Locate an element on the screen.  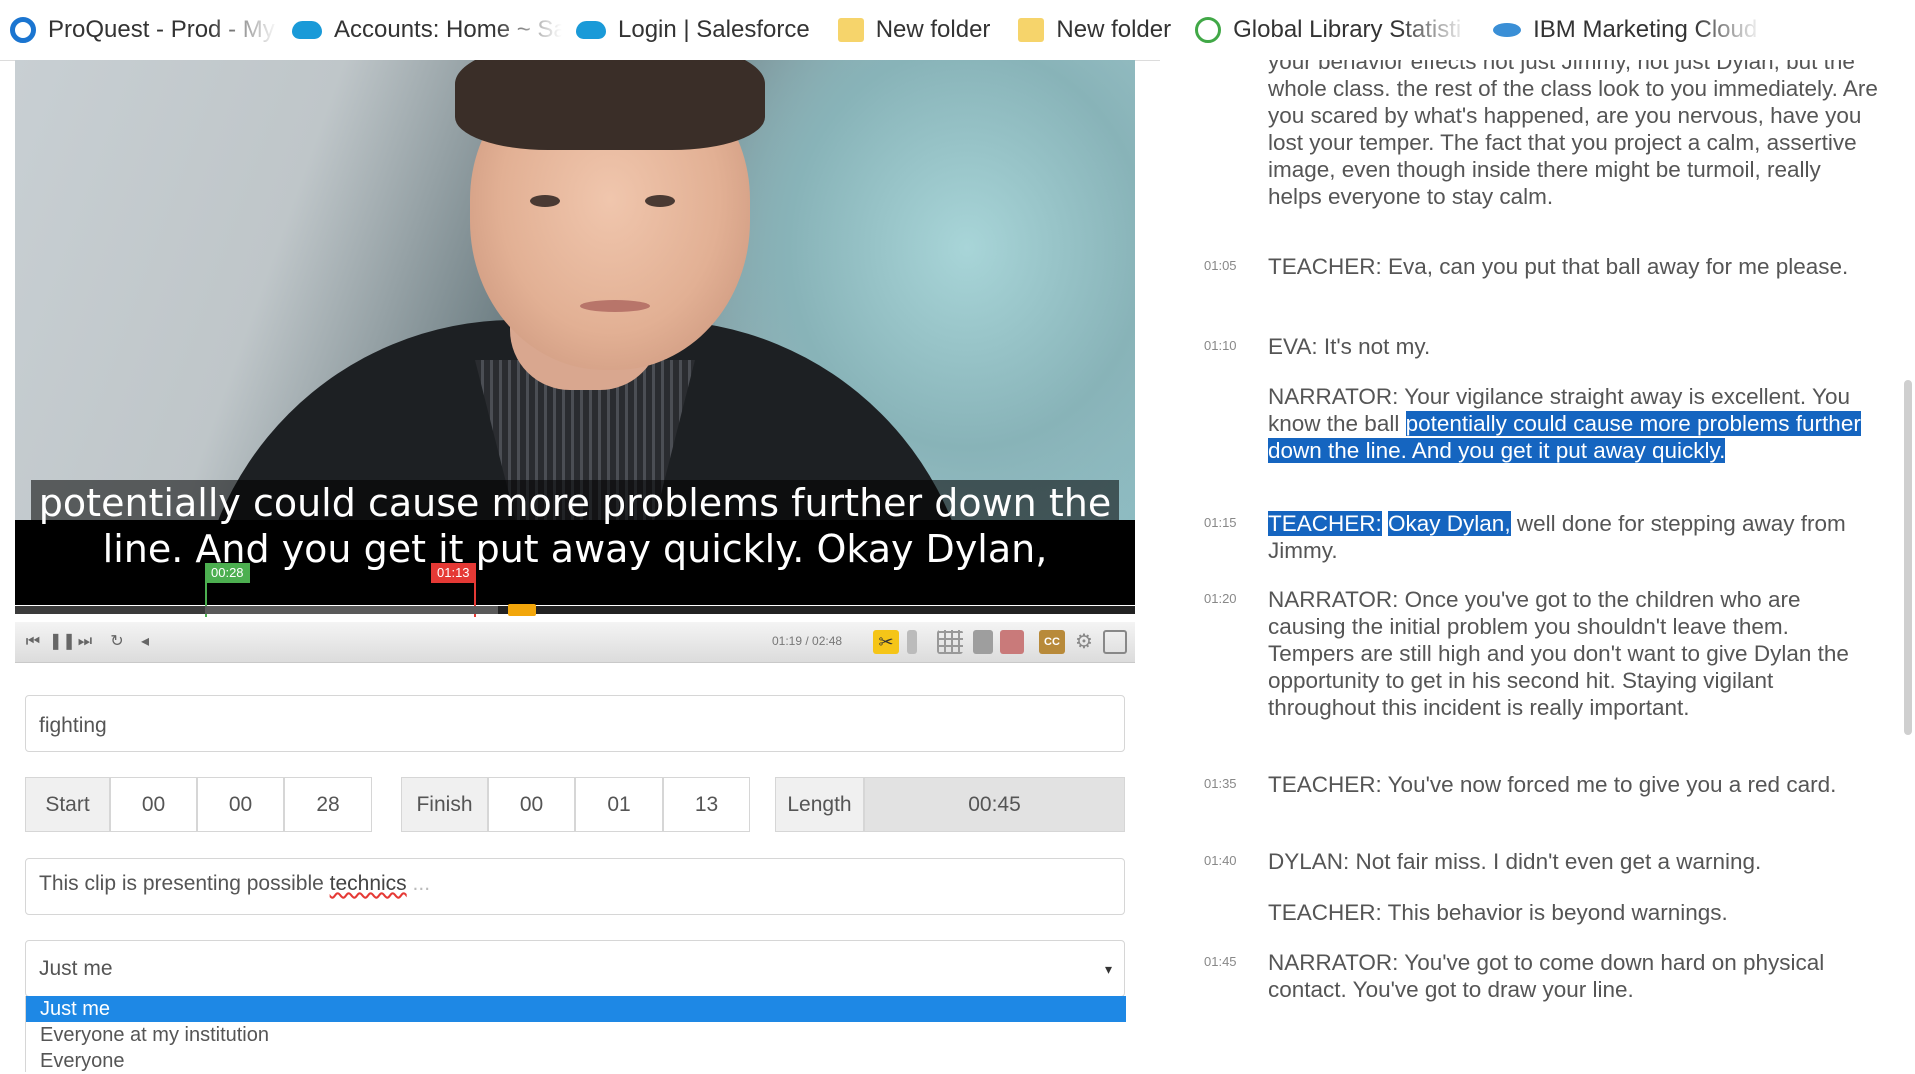
bookmark-label: Login | Salesforce is located at coordinates (714, 29).